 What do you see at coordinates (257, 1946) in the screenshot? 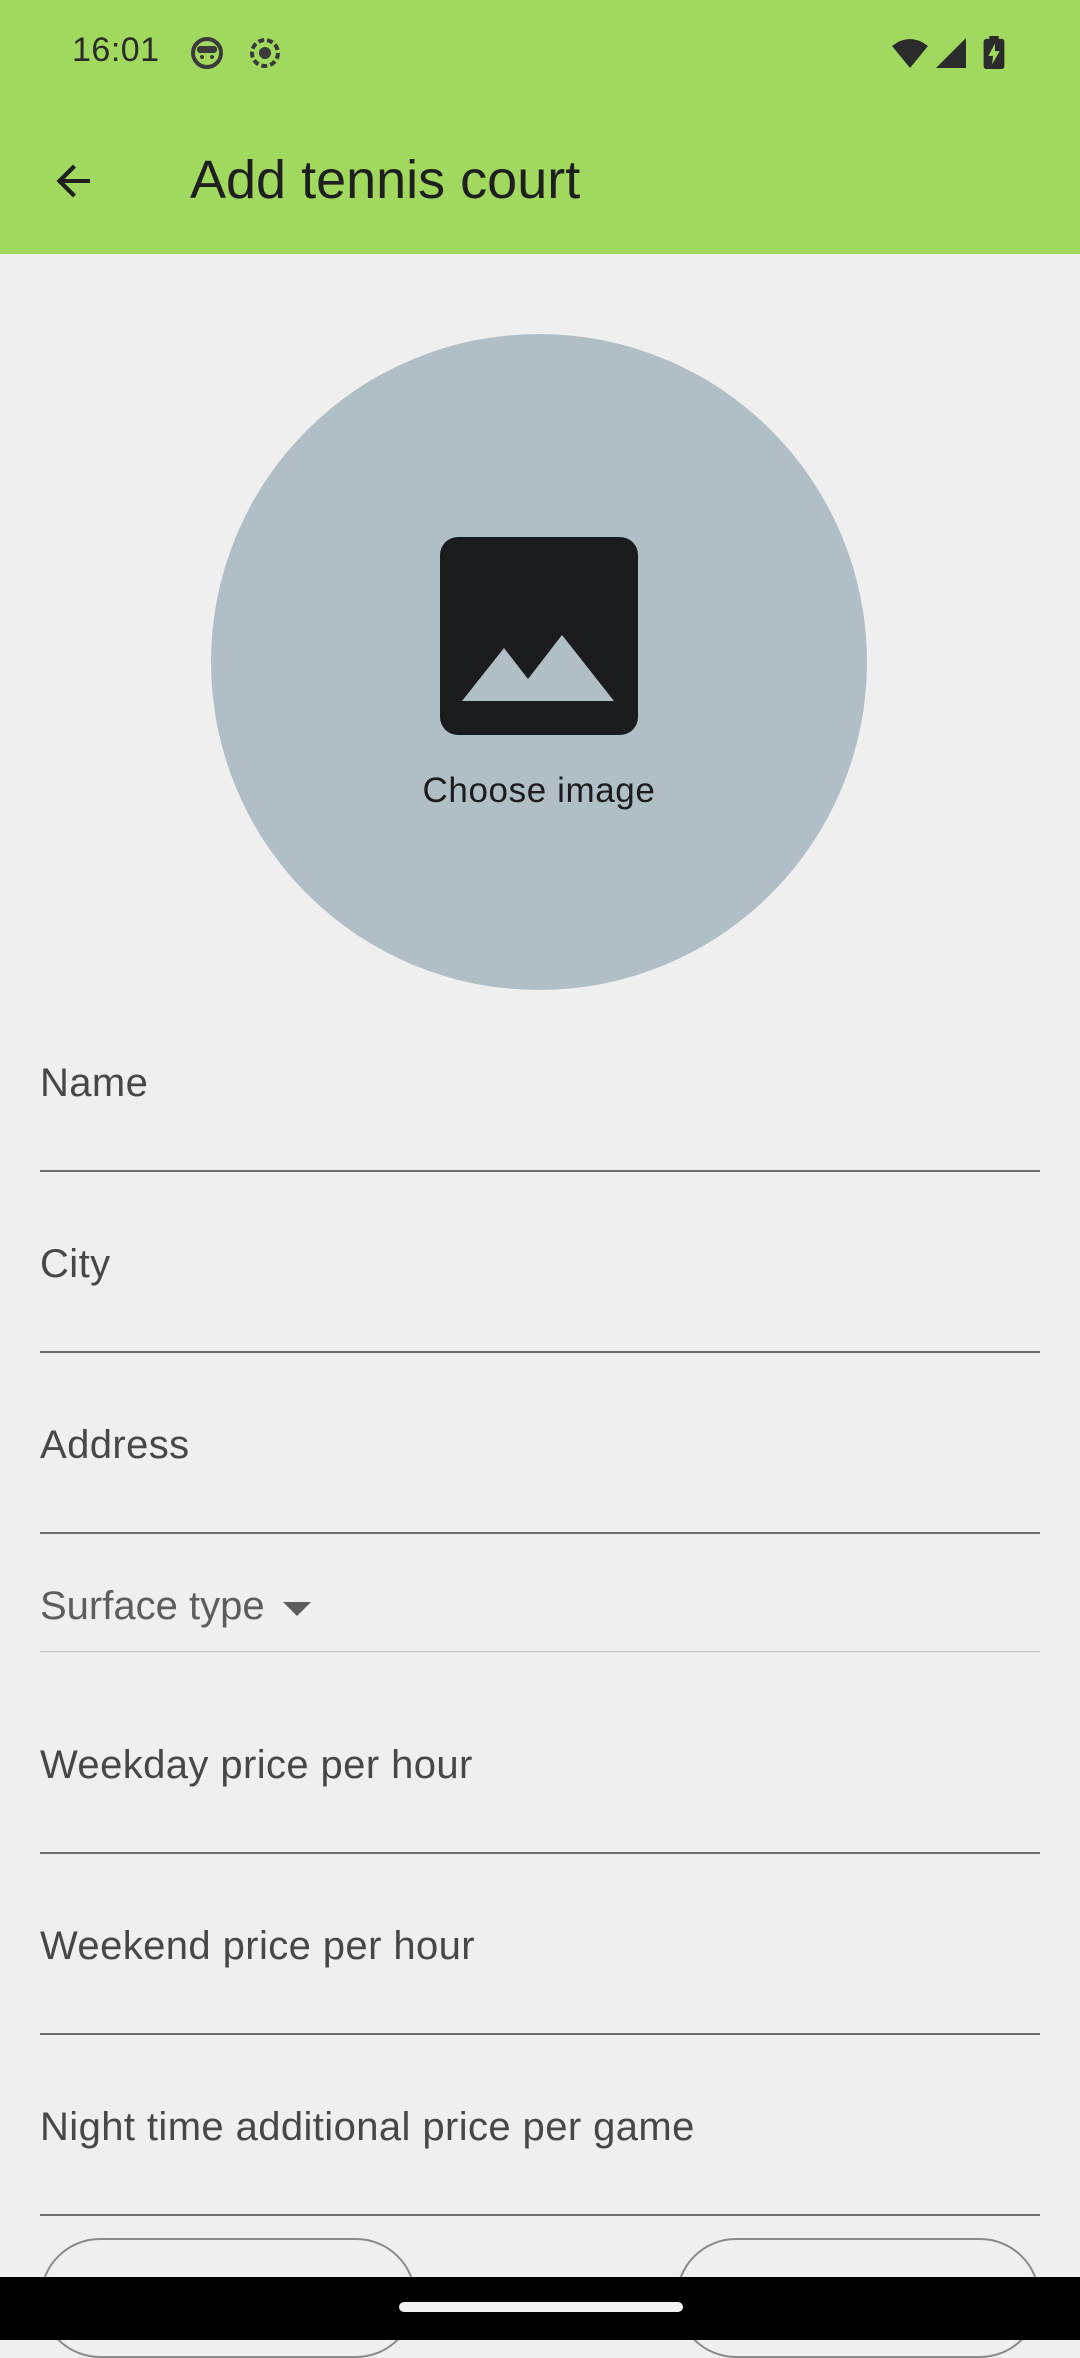
I see `weekend-price-label: Weekend price per hour` at bounding box center [257, 1946].